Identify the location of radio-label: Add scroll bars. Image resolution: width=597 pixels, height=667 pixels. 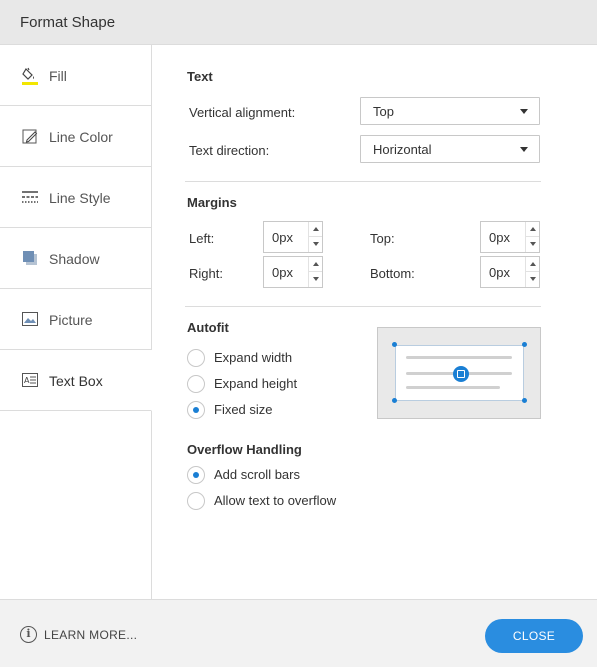
(257, 474).